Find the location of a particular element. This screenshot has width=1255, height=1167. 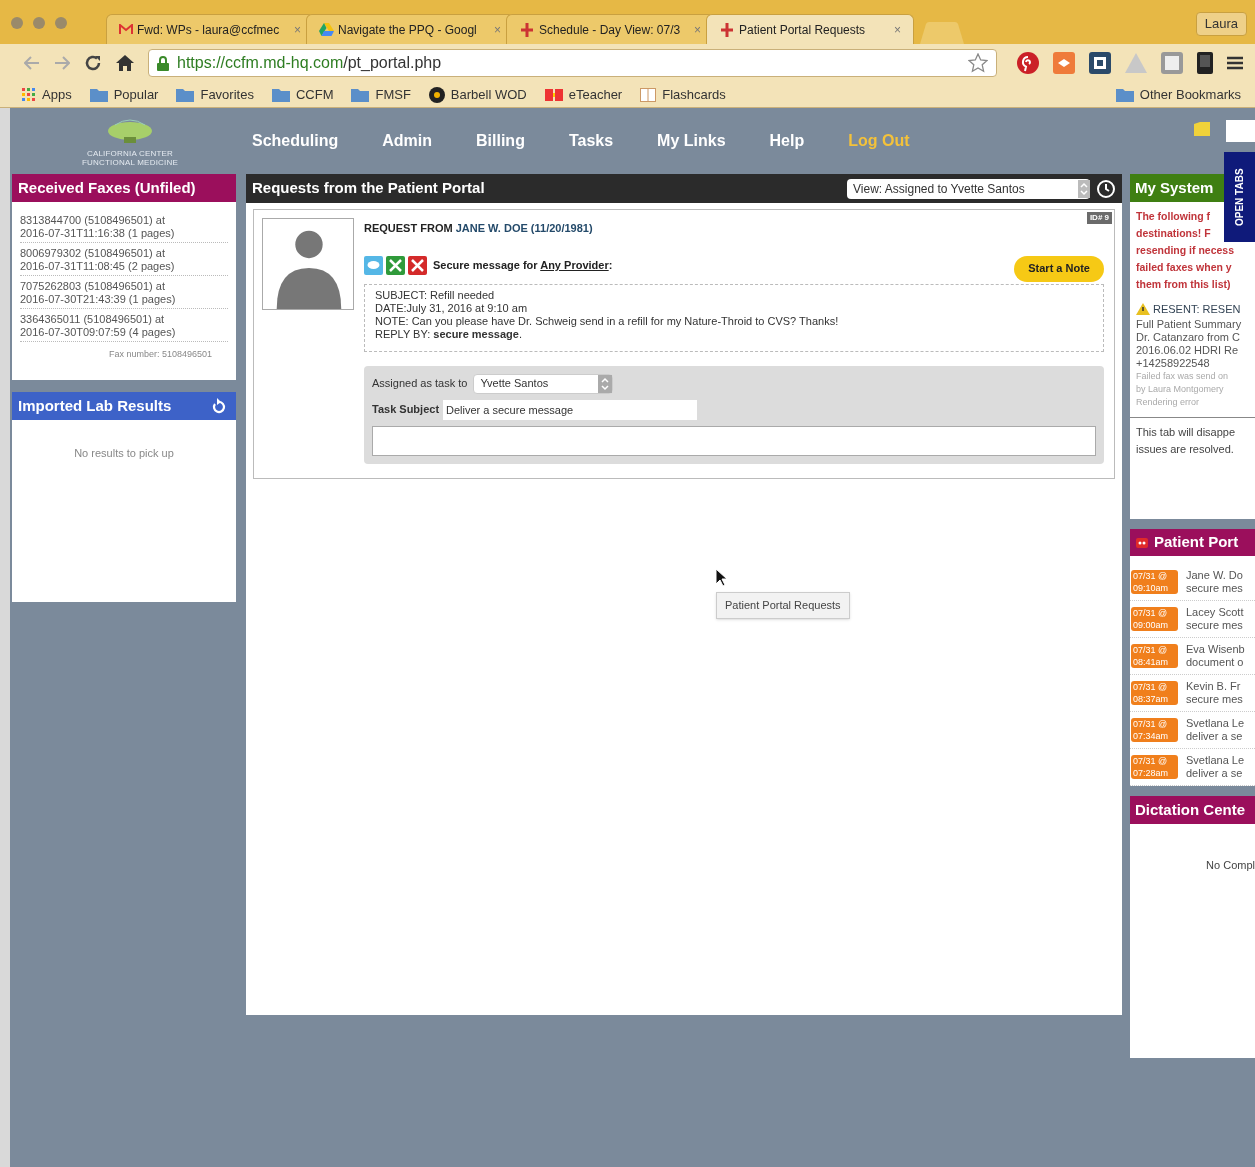

refresh-icon is located at coordinates (219, 406).